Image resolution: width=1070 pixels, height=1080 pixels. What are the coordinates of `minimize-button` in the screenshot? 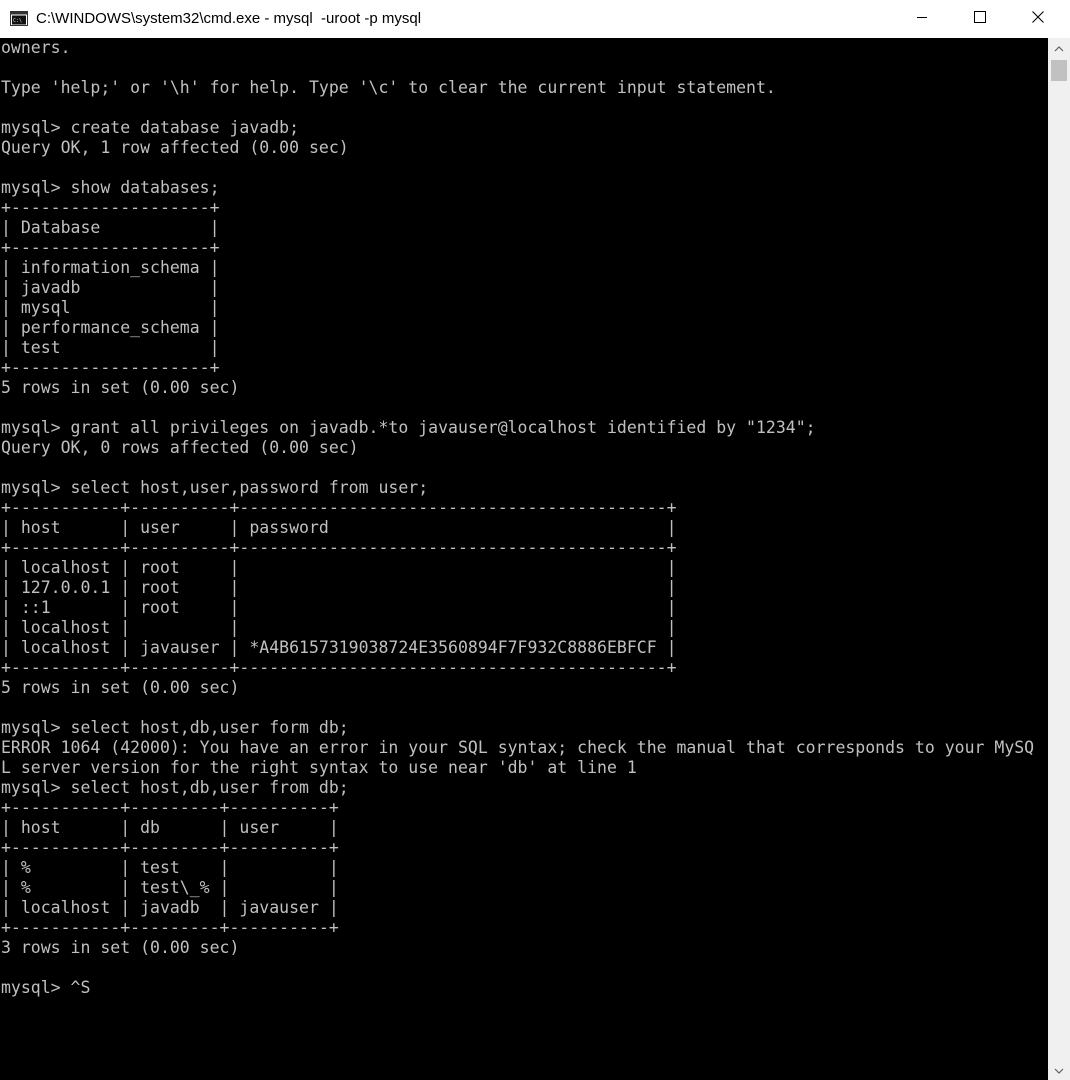 It's located at (922, 19).